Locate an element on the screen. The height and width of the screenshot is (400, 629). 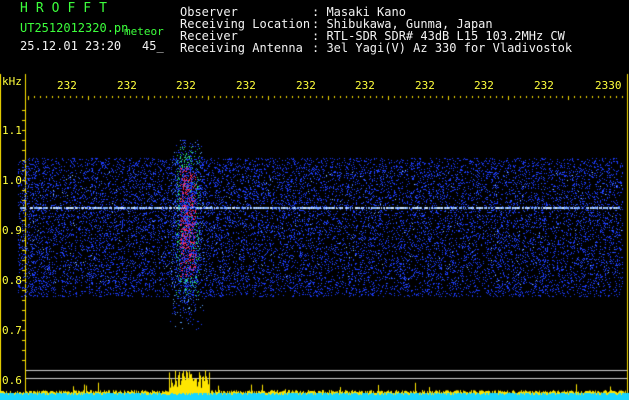
antenna-value: : 3el Yagi(V) Az 330 for Vladivostok is located at coordinates (442, 48).